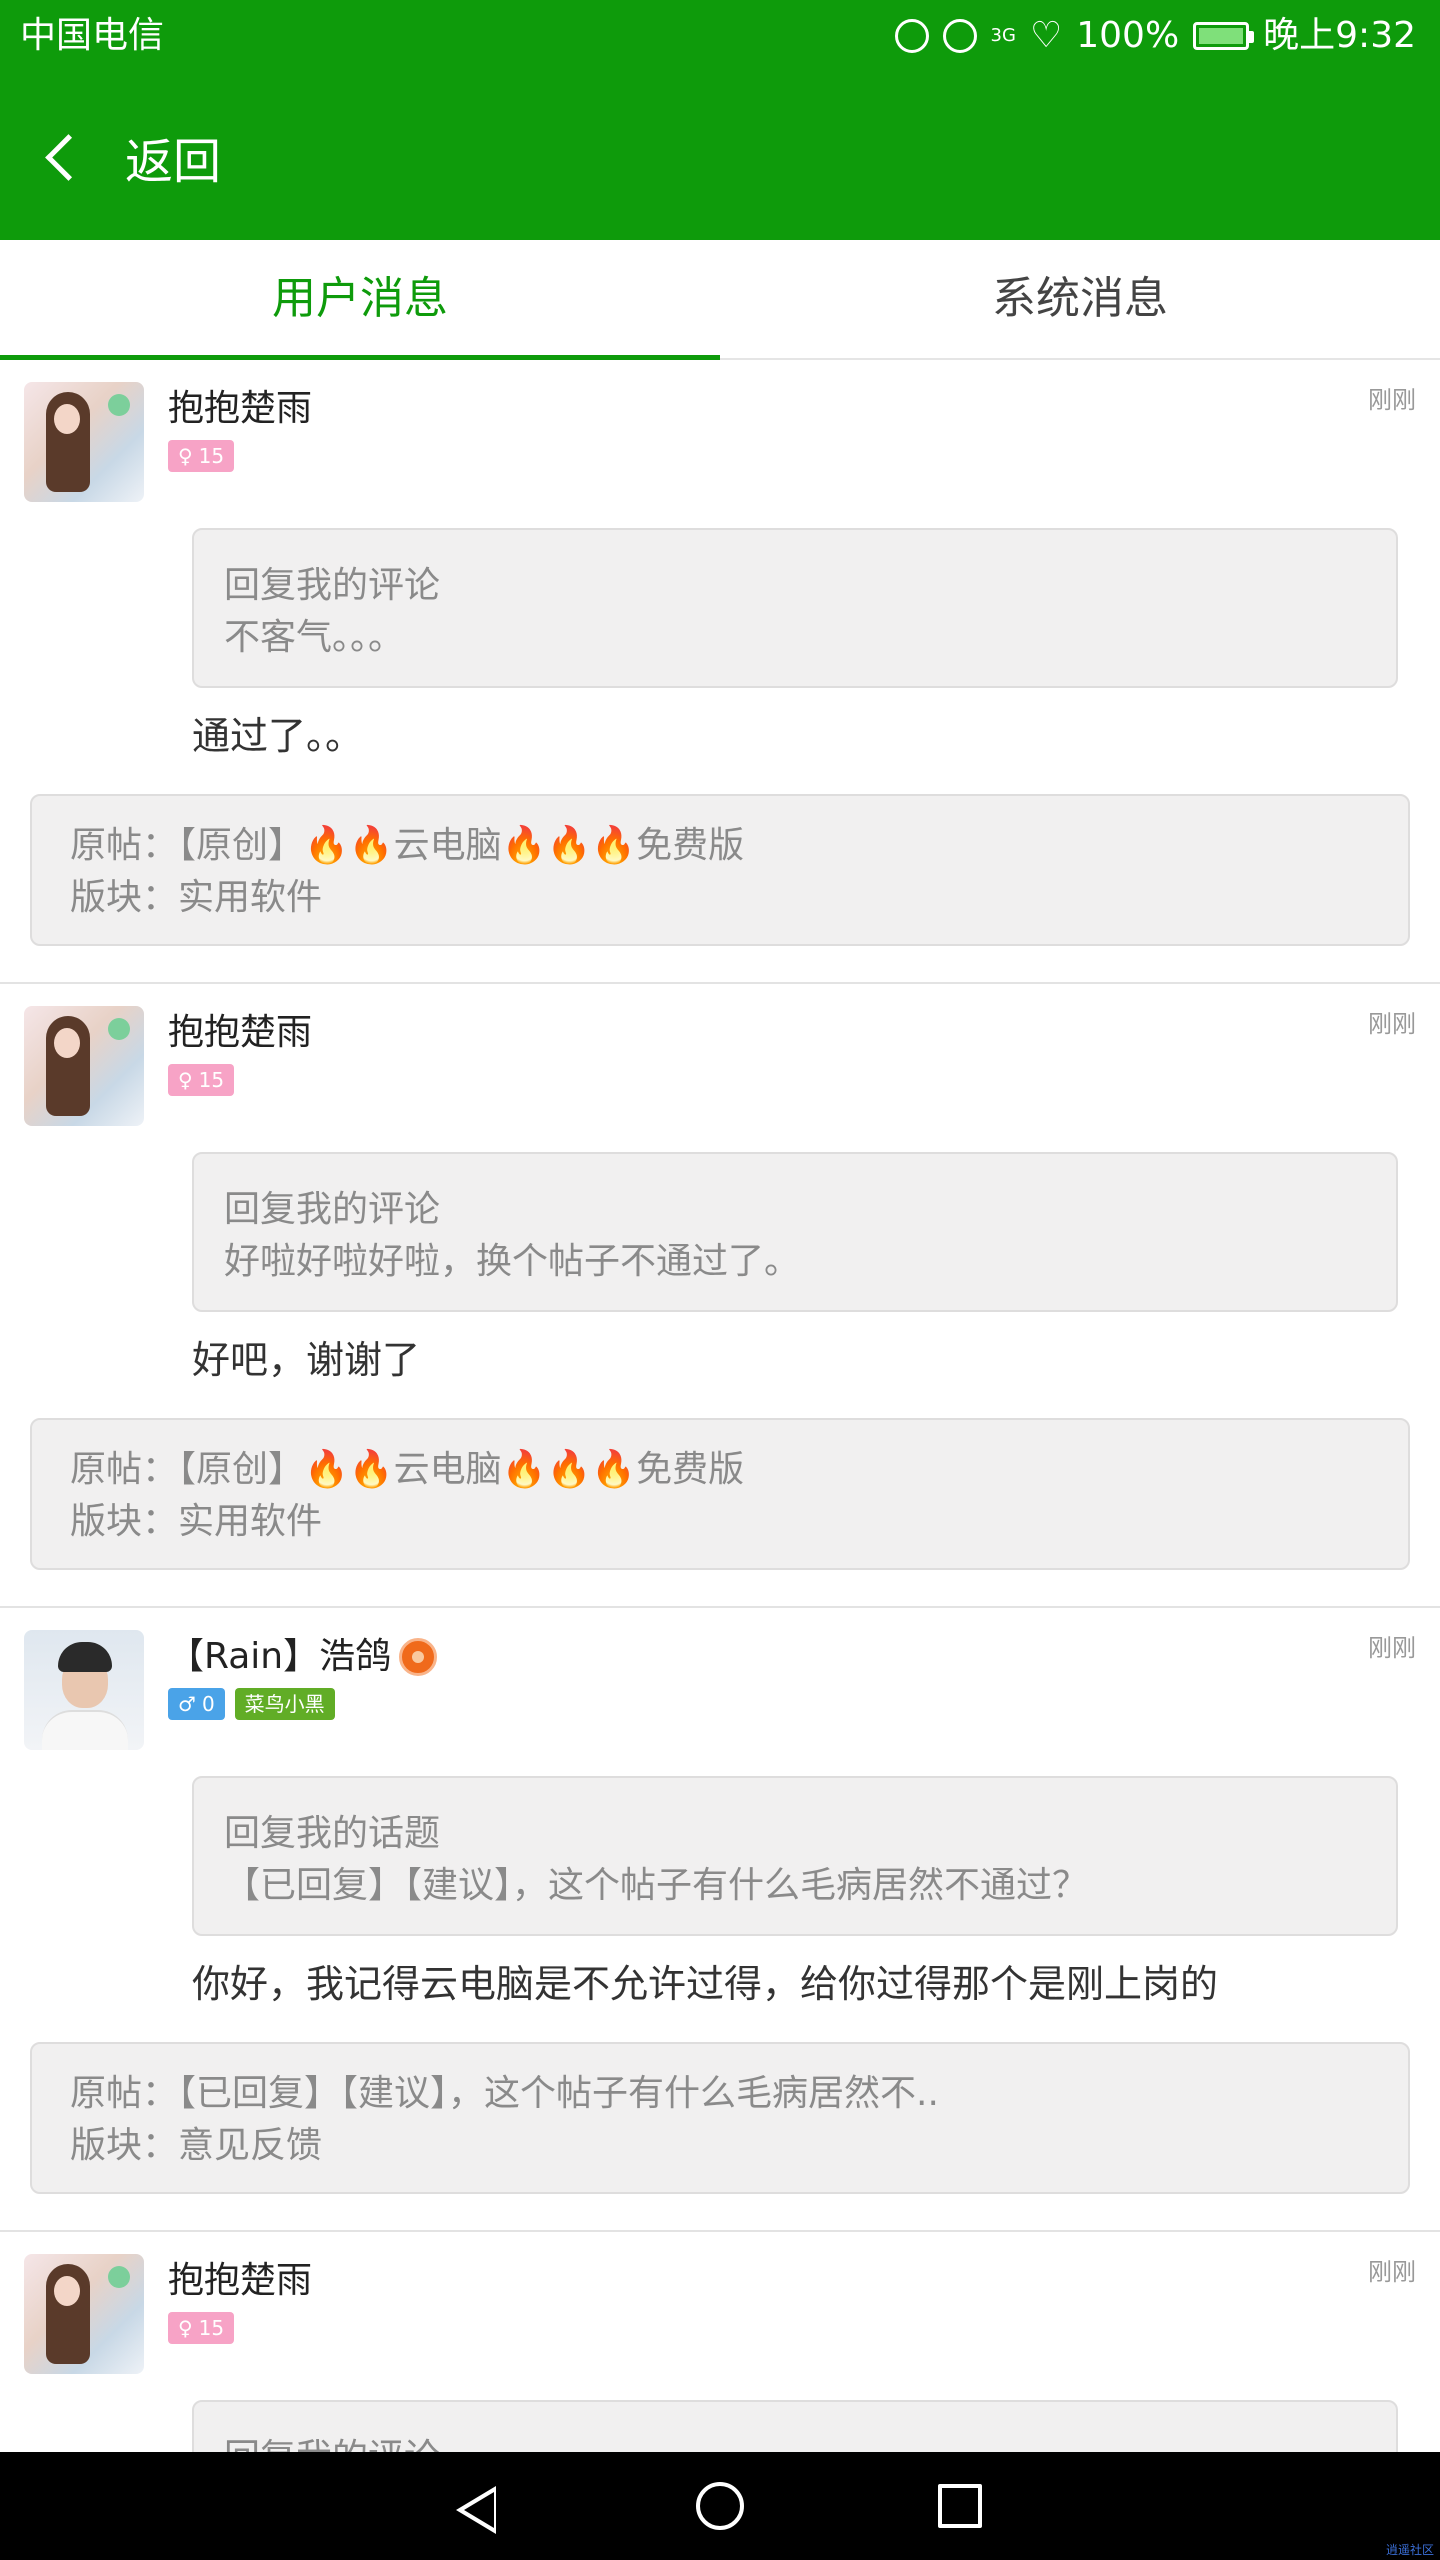 This screenshot has height=2560, width=1440. What do you see at coordinates (1080, 299) in the screenshot?
I see `tab-system-messages: 系统消息` at bounding box center [1080, 299].